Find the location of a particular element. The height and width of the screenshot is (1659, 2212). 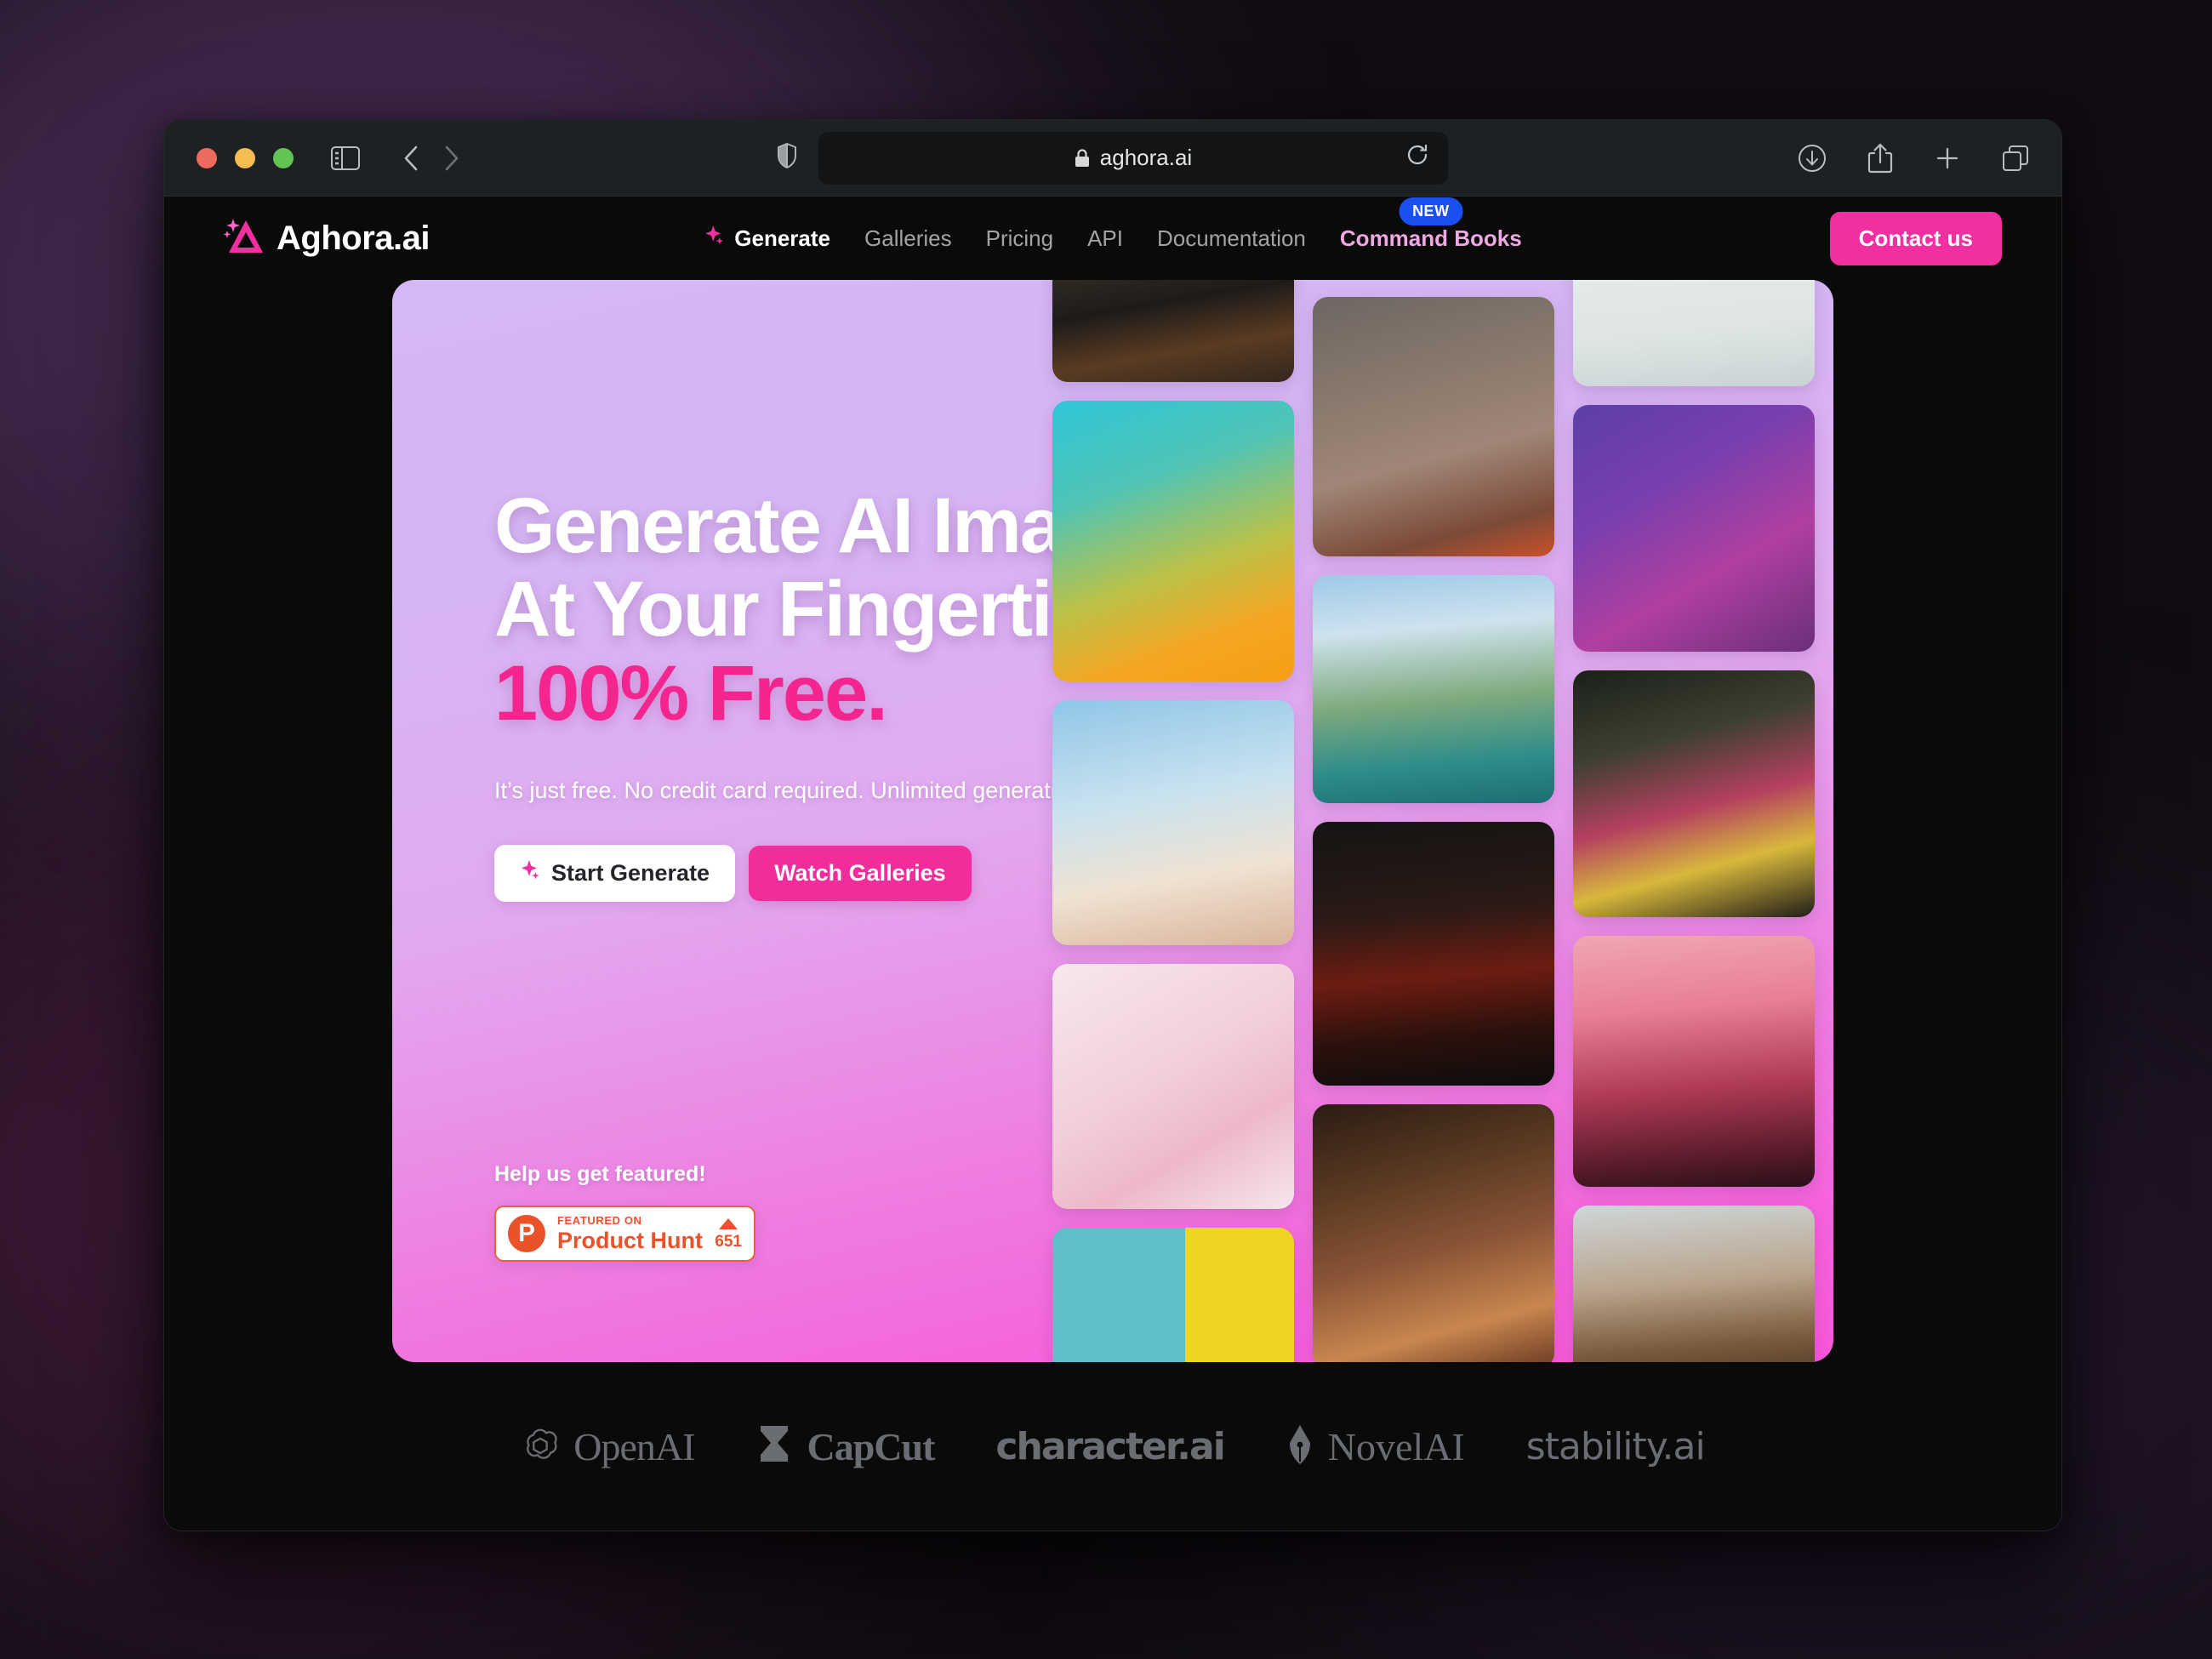

sparkle-triangle-logo is located at coordinates (244, 238).